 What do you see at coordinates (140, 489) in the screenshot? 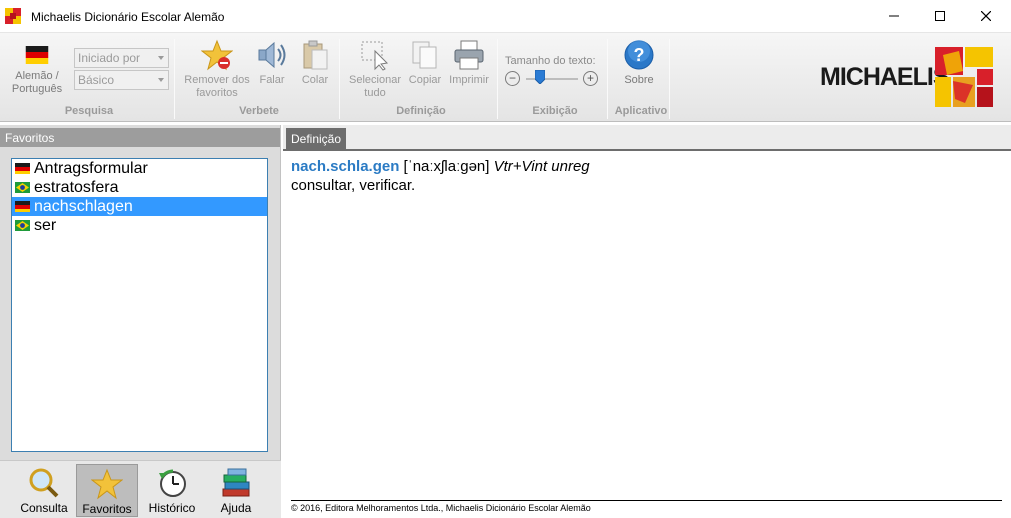
I see `bottom-nav-bar: Consulta Favoritos Histórico Ajuda` at bounding box center [140, 489].